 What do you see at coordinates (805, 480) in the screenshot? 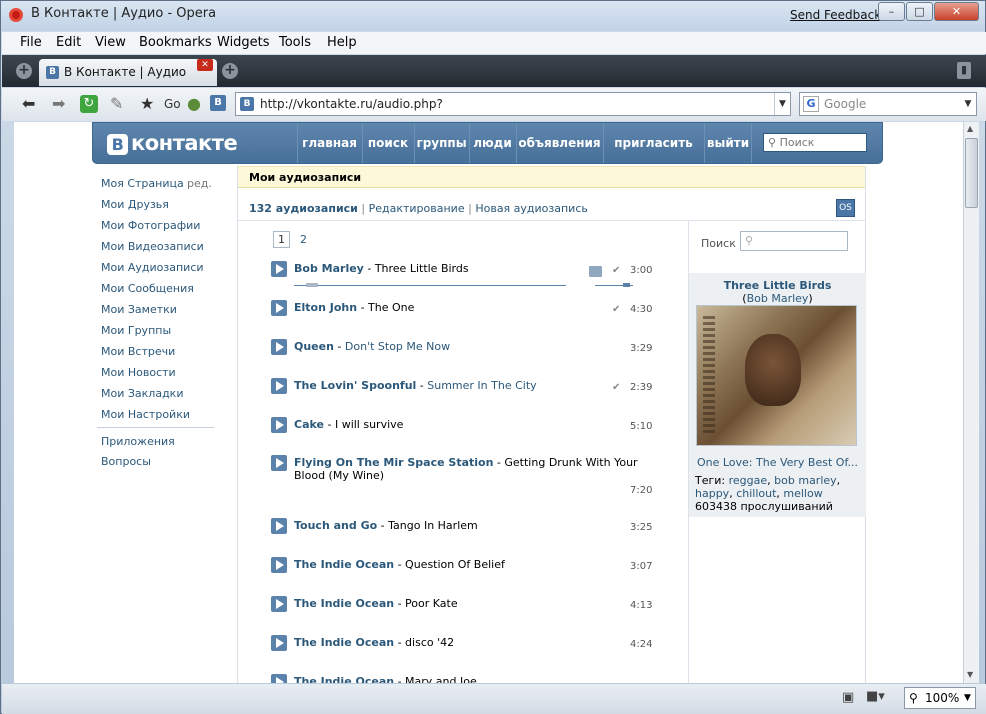
I see `tag-link: bob marley` at bounding box center [805, 480].